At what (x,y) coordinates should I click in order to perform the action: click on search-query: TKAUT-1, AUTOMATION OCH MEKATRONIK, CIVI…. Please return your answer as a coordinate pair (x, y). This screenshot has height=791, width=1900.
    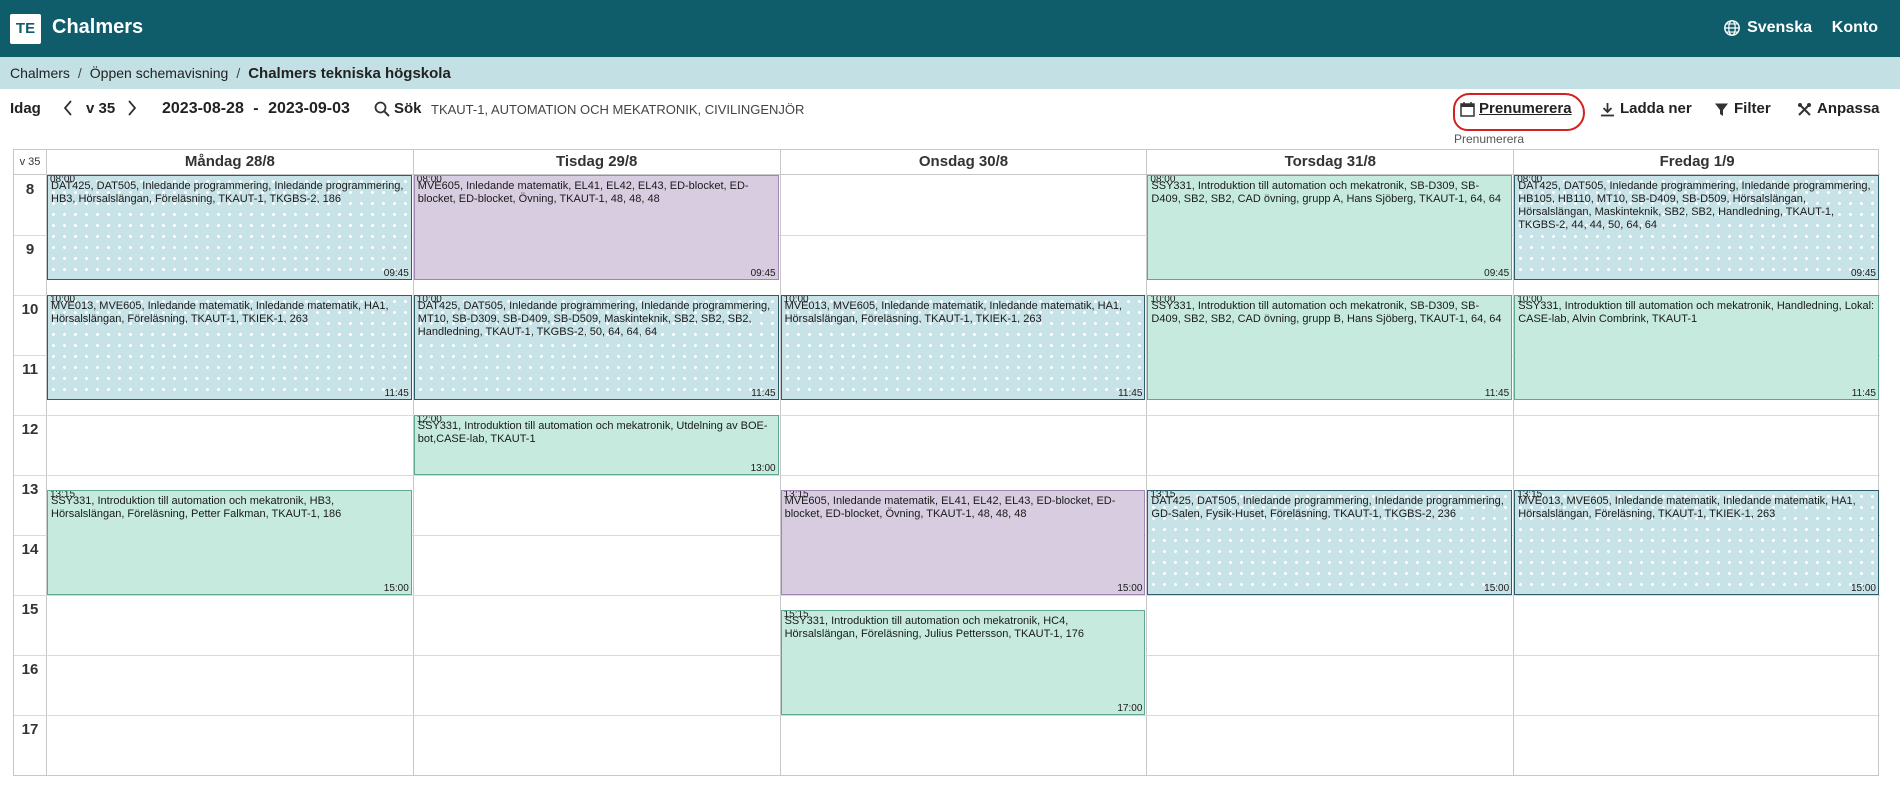
    Looking at the image, I should click on (617, 110).